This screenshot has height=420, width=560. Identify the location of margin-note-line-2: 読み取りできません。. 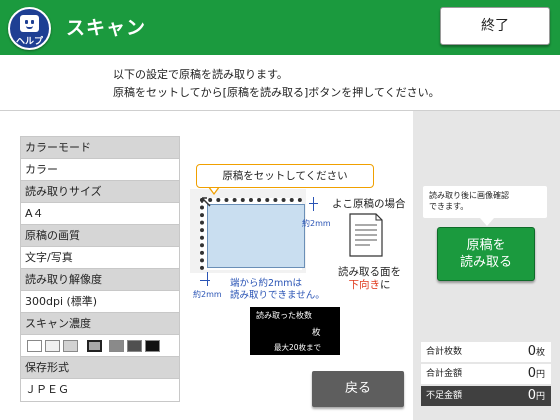
(277, 295).